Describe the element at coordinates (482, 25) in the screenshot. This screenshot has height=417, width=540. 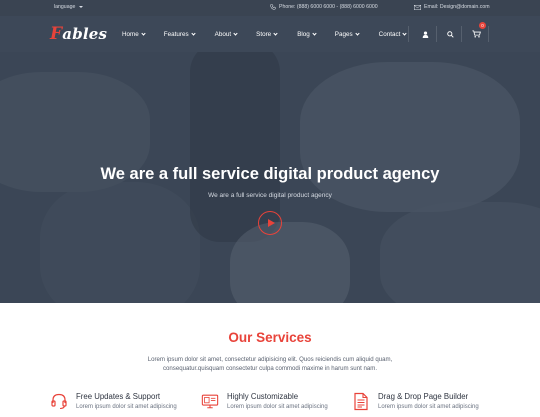
I see `cart-count-badge: 0` at that location.